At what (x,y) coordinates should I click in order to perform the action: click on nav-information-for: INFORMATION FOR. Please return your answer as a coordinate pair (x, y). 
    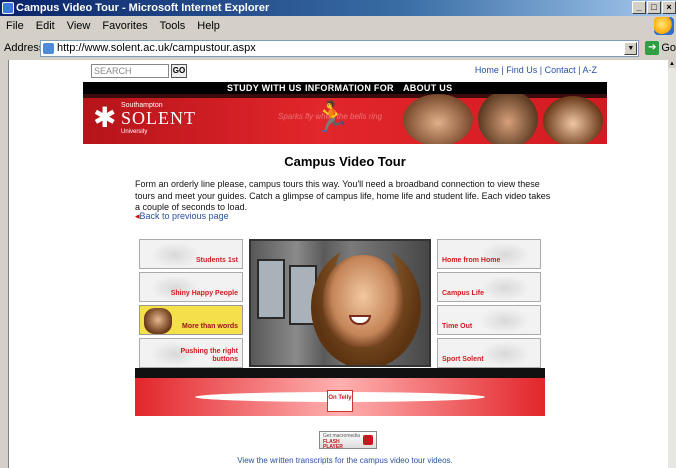
    Looking at the image, I should click on (349, 88).